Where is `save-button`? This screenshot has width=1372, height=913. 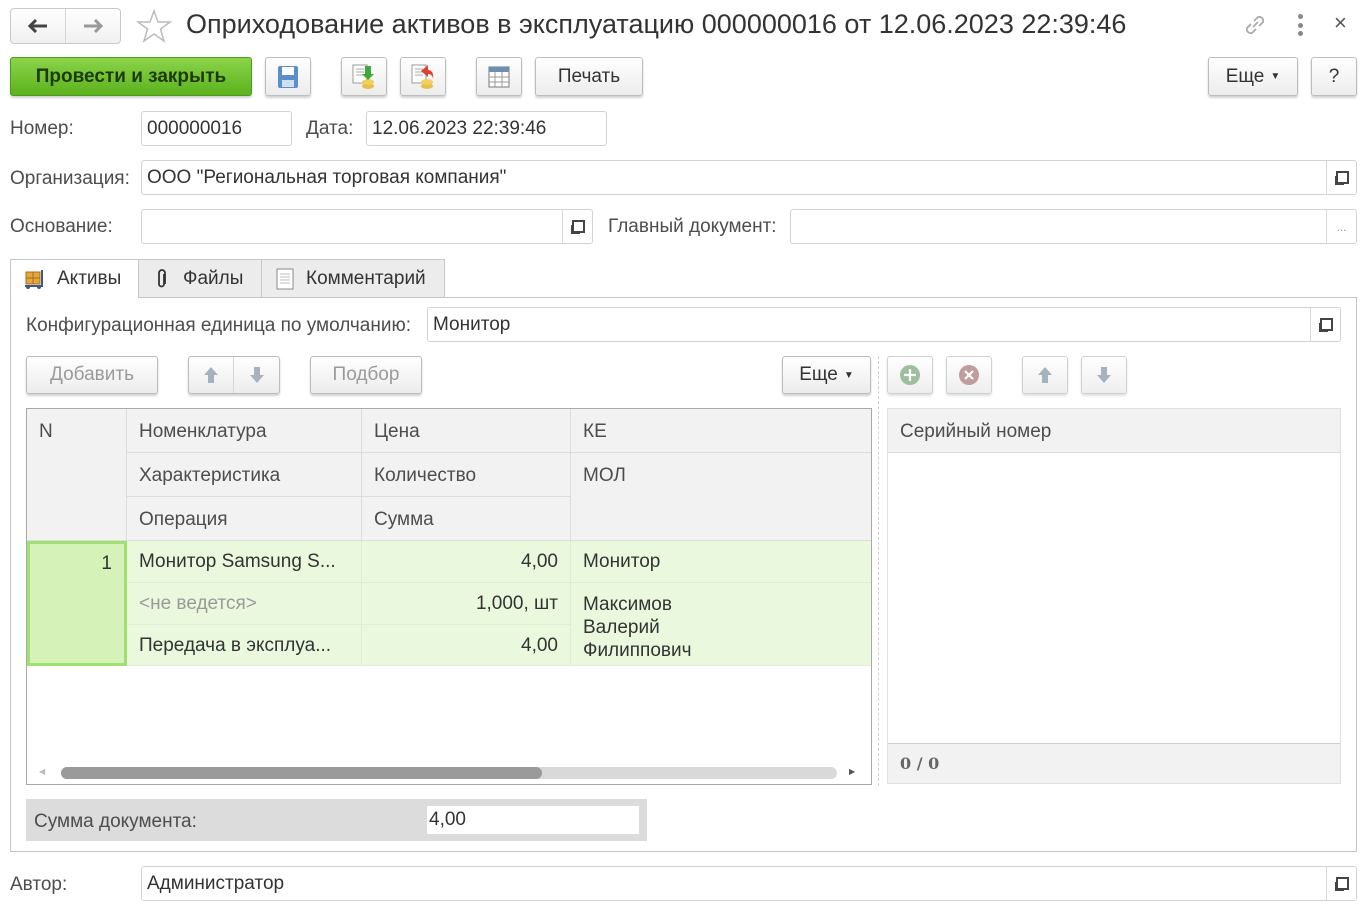 save-button is located at coordinates (288, 76).